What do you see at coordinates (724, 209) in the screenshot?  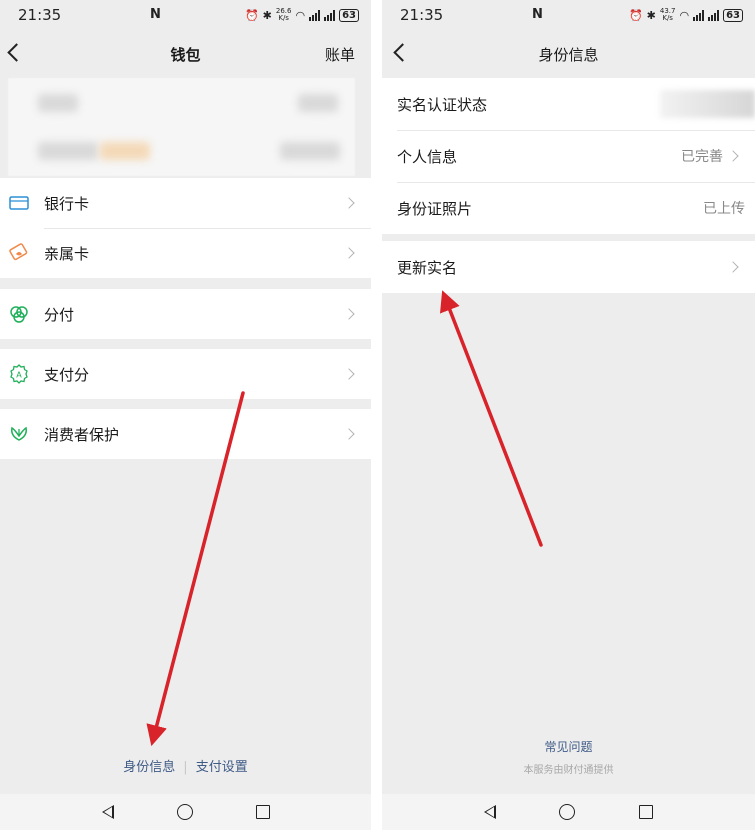 I see `row-value: 已上传` at bounding box center [724, 209].